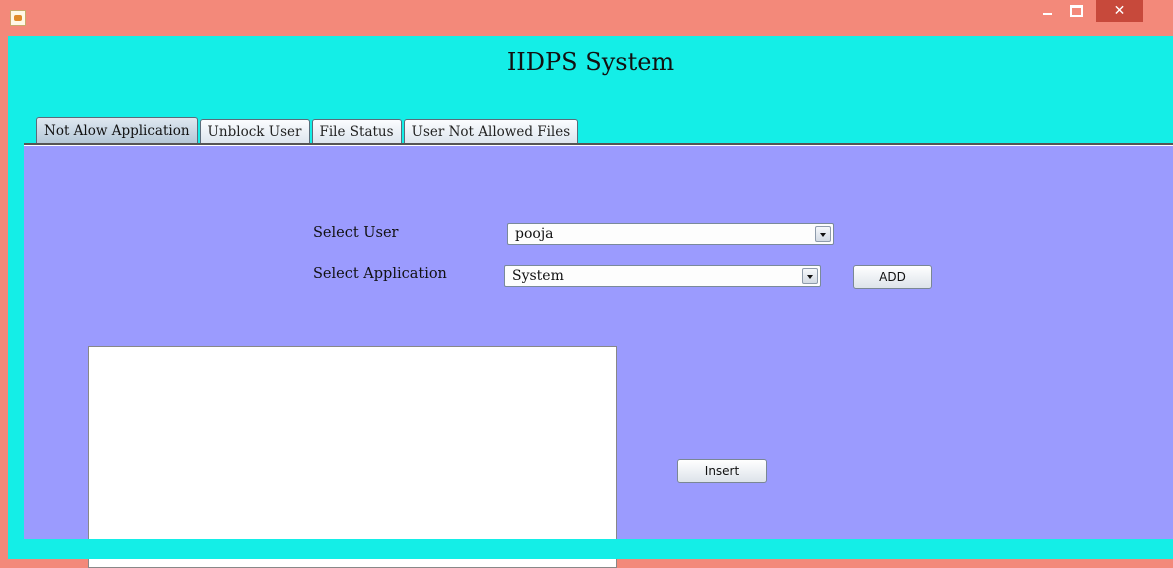 The height and width of the screenshot is (568, 1173). What do you see at coordinates (892, 277) in the screenshot?
I see `add-button: ADD` at bounding box center [892, 277].